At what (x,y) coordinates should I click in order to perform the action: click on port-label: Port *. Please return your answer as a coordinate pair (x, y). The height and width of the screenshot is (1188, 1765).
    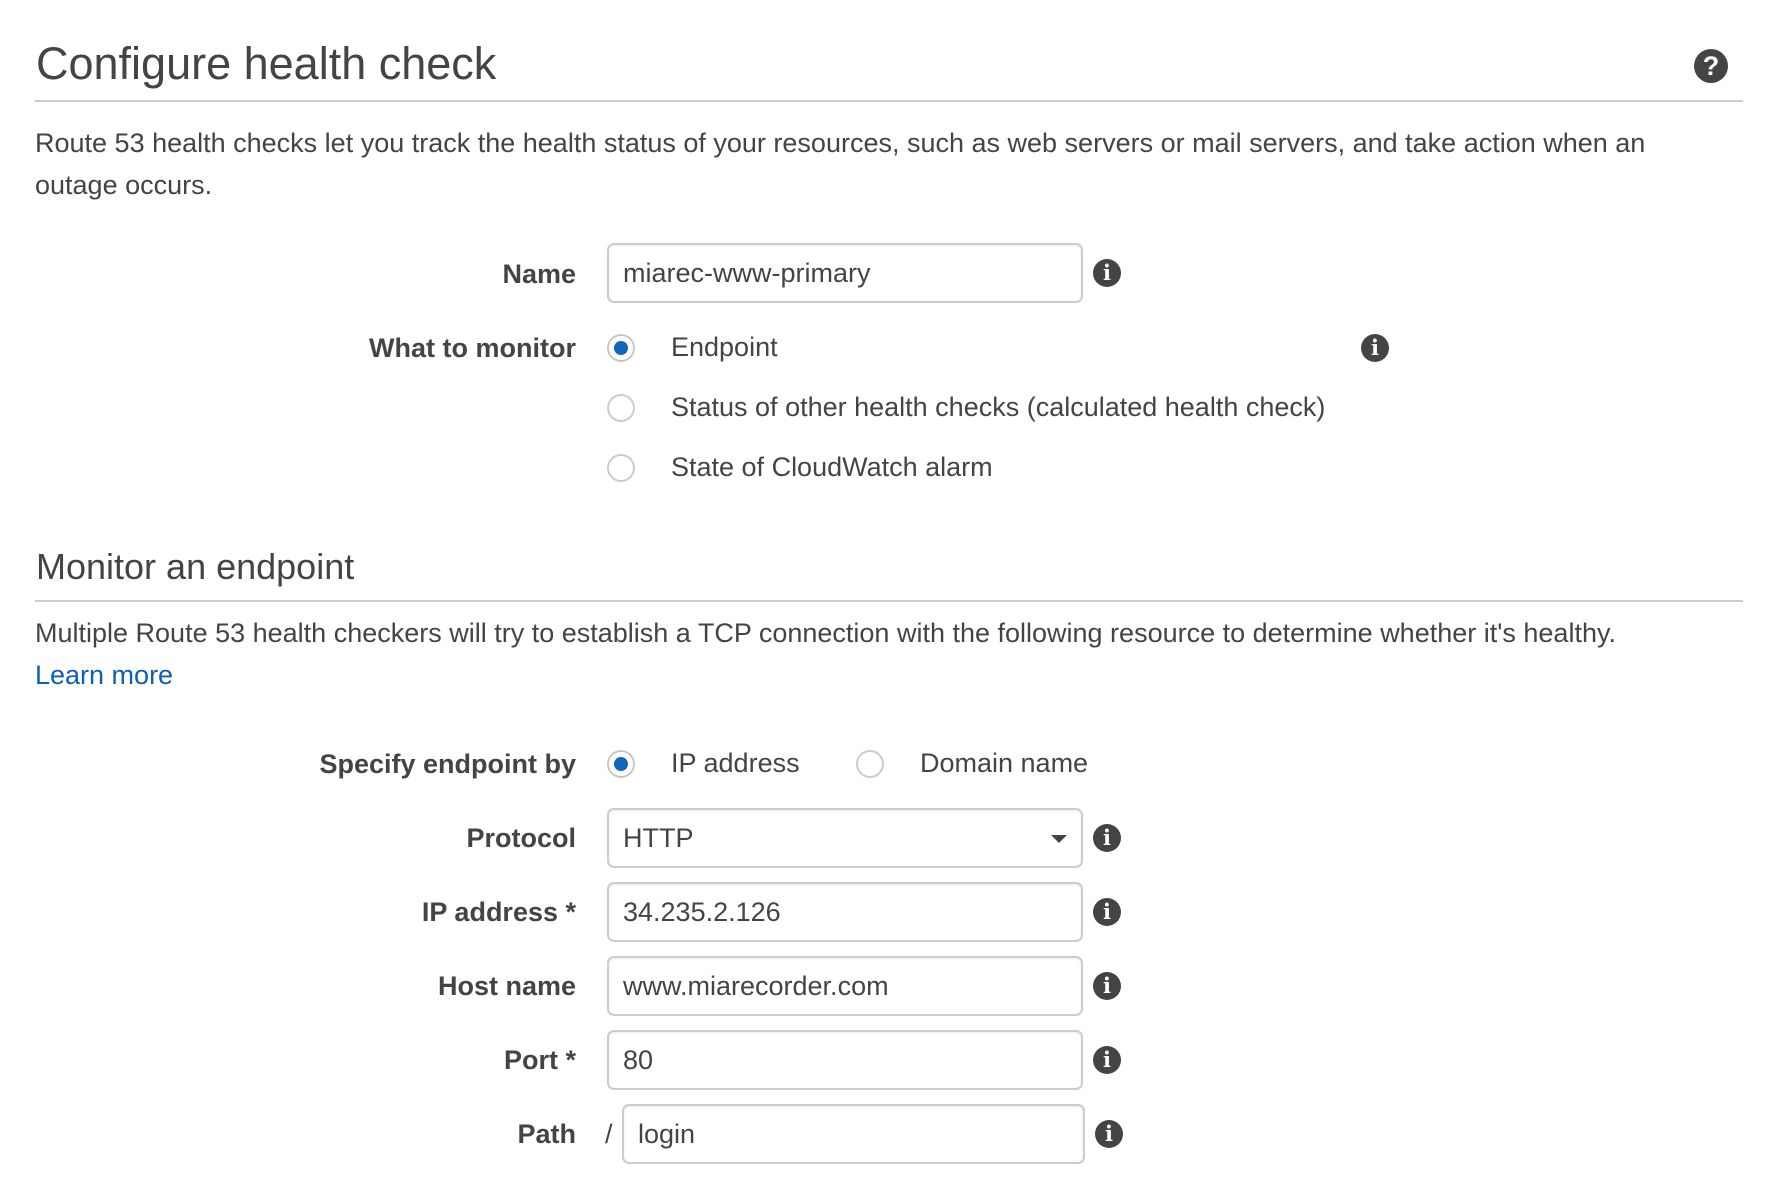
    Looking at the image, I should click on (539, 1060).